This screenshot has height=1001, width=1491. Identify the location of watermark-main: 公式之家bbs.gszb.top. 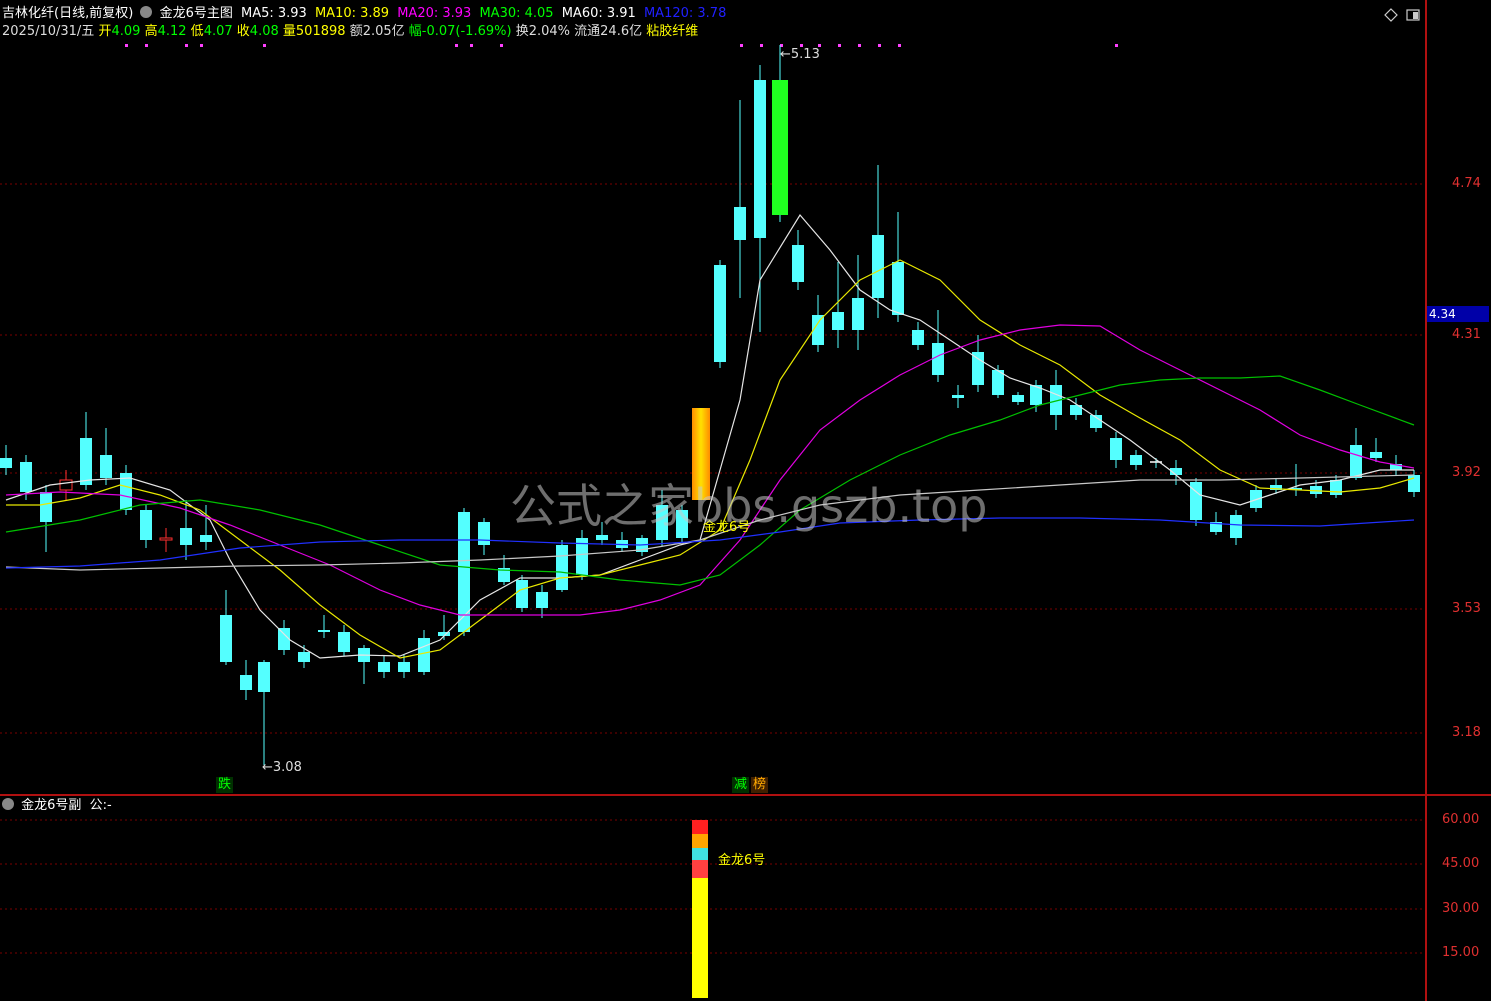
(749, 506).